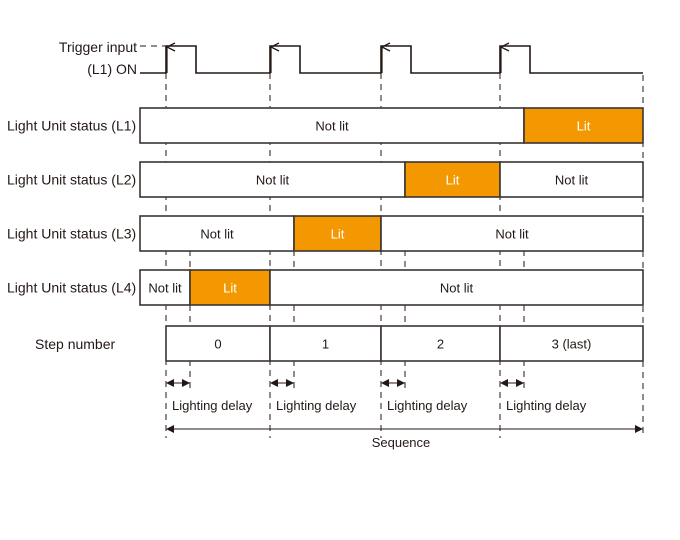 This screenshot has width=680, height=540. I want to click on status-row-label: Light Unit status (L1), so click(71, 126).